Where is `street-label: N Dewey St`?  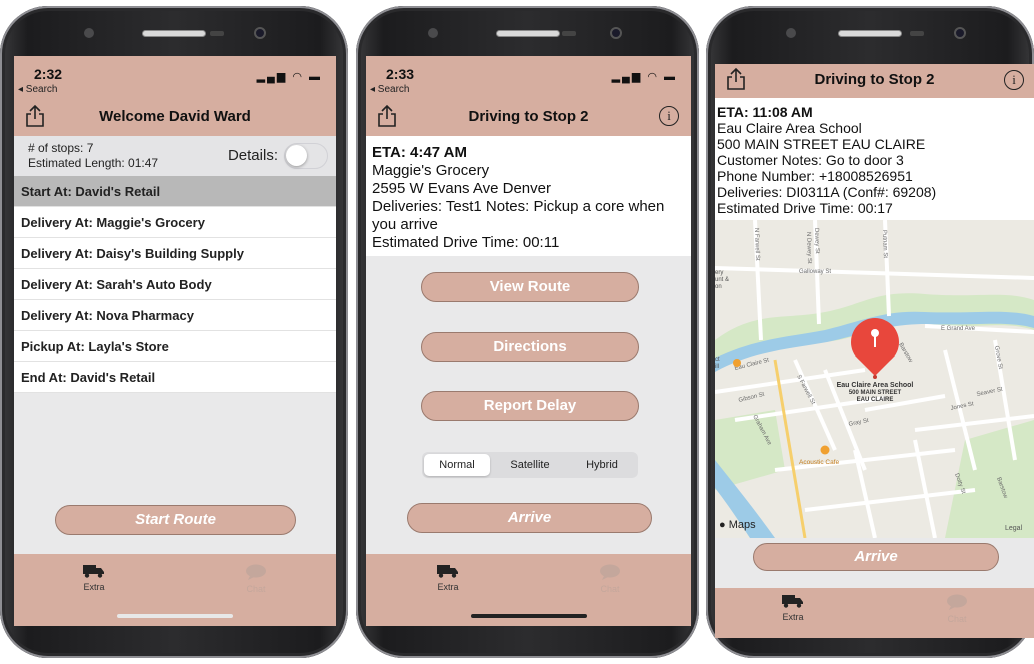 street-label: N Dewey St is located at coordinates (808, 248).